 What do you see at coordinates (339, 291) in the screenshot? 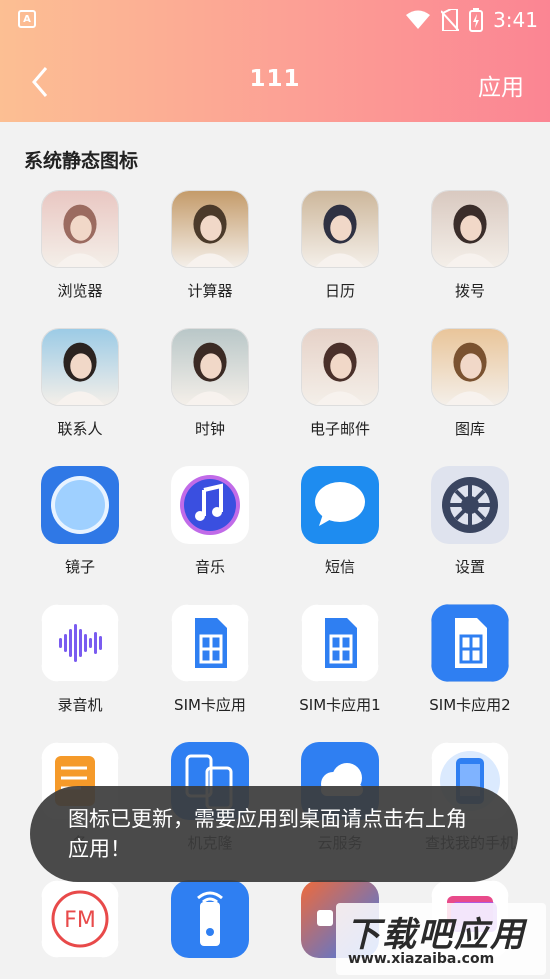
I see `app-icon-label: 日历` at bounding box center [339, 291].